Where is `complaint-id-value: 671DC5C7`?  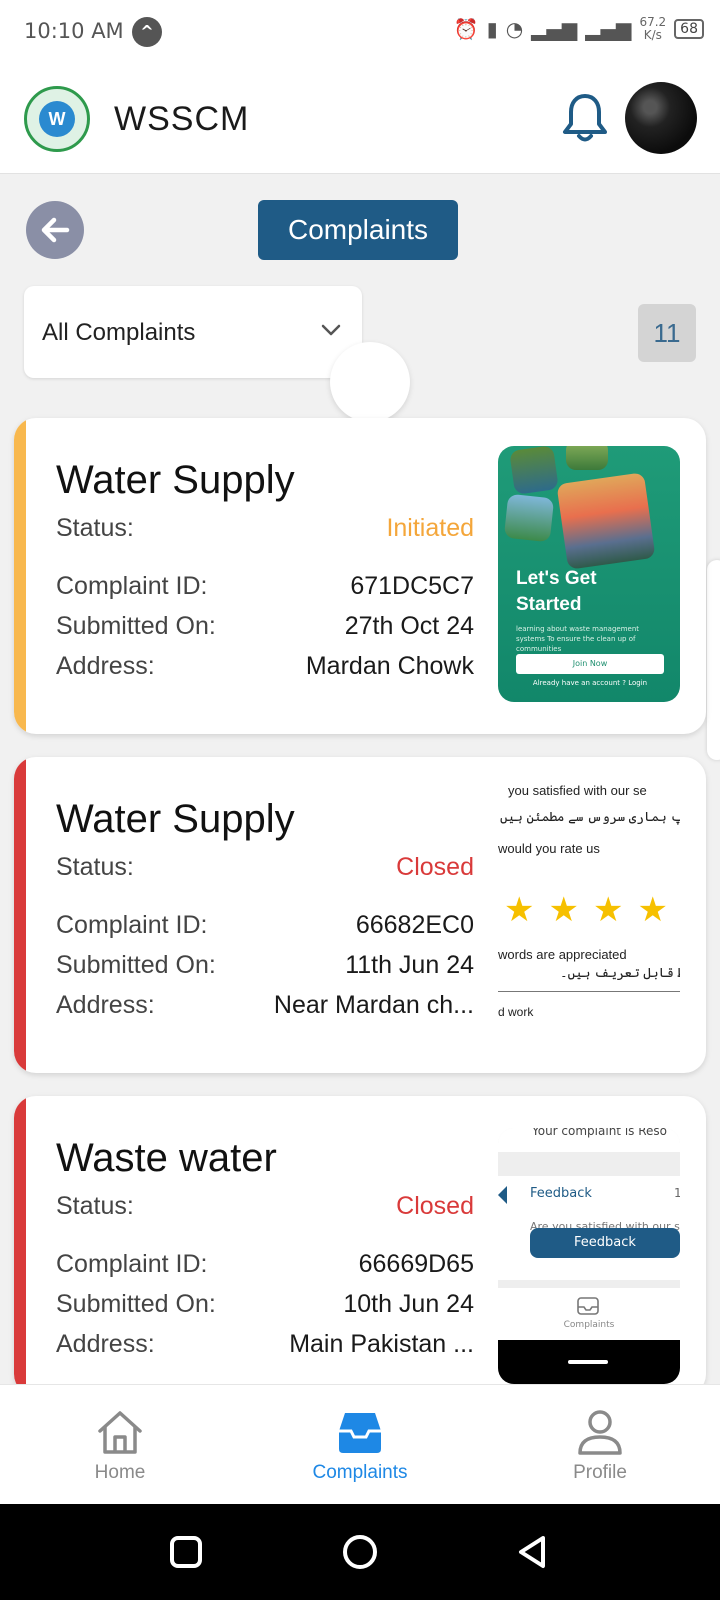
complaint-id-value: 671DC5C7 is located at coordinates (412, 586).